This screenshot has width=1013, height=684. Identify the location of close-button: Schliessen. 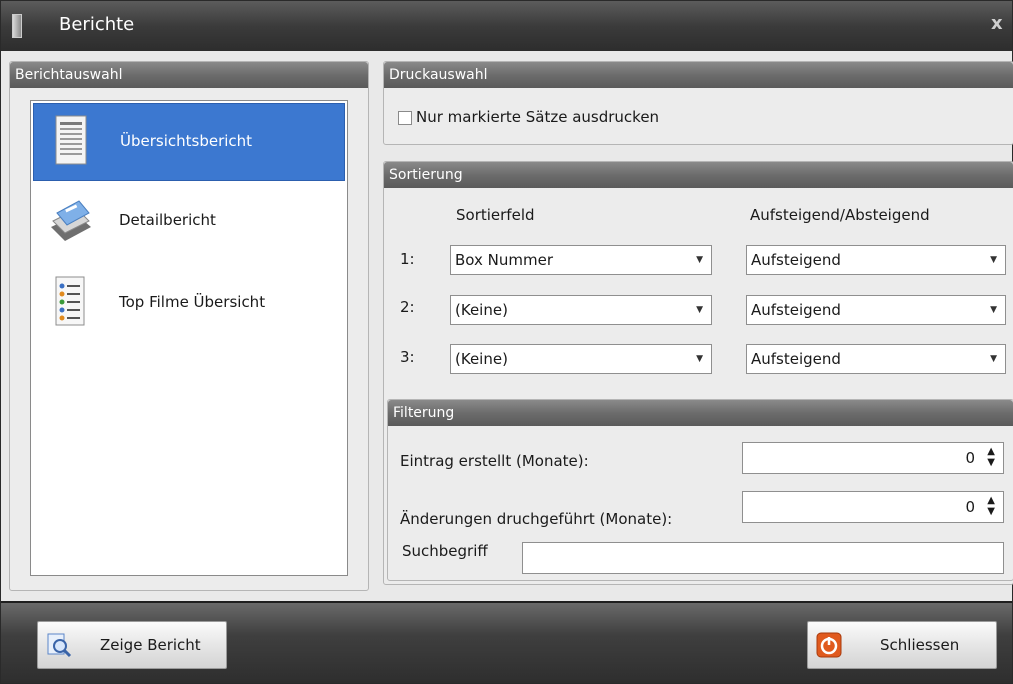
(902, 645).